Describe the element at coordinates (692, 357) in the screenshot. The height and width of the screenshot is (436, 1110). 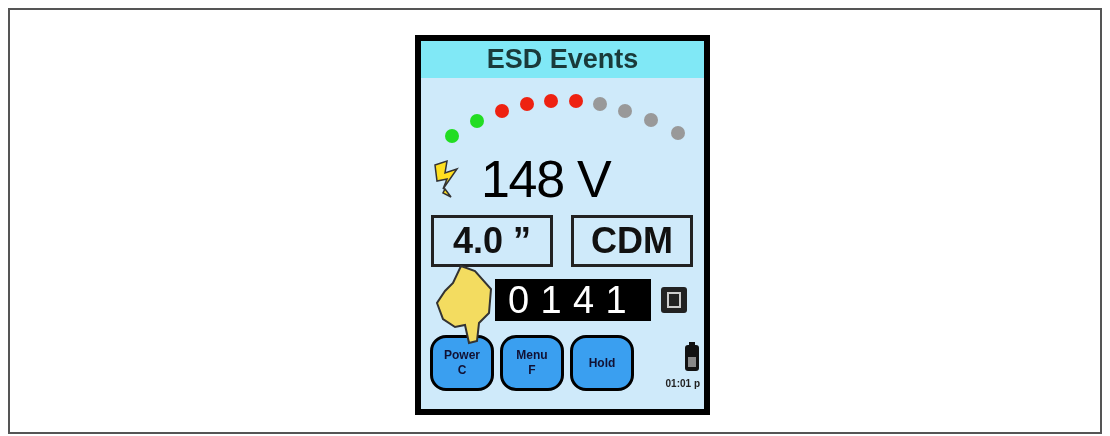
I see `battery-icon` at that location.